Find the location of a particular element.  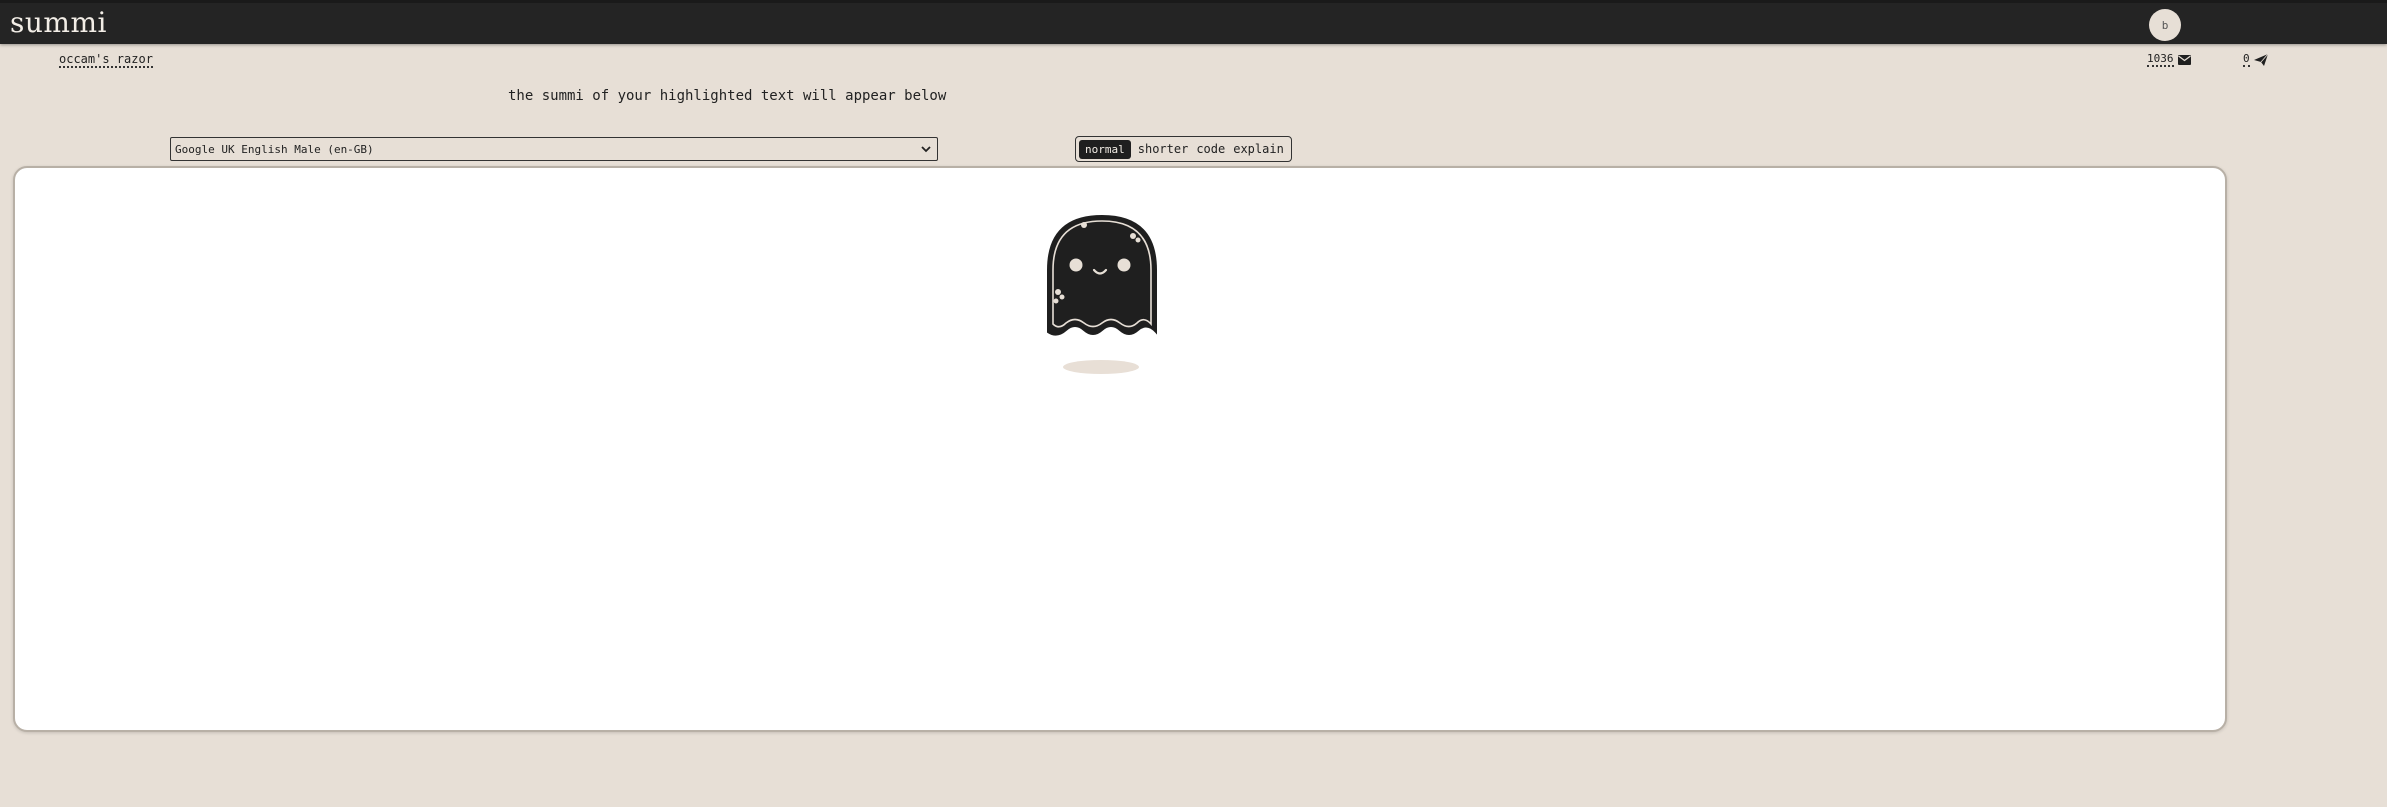

mode-selector: normal shorter code explain is located at coordinates (1183, 149).